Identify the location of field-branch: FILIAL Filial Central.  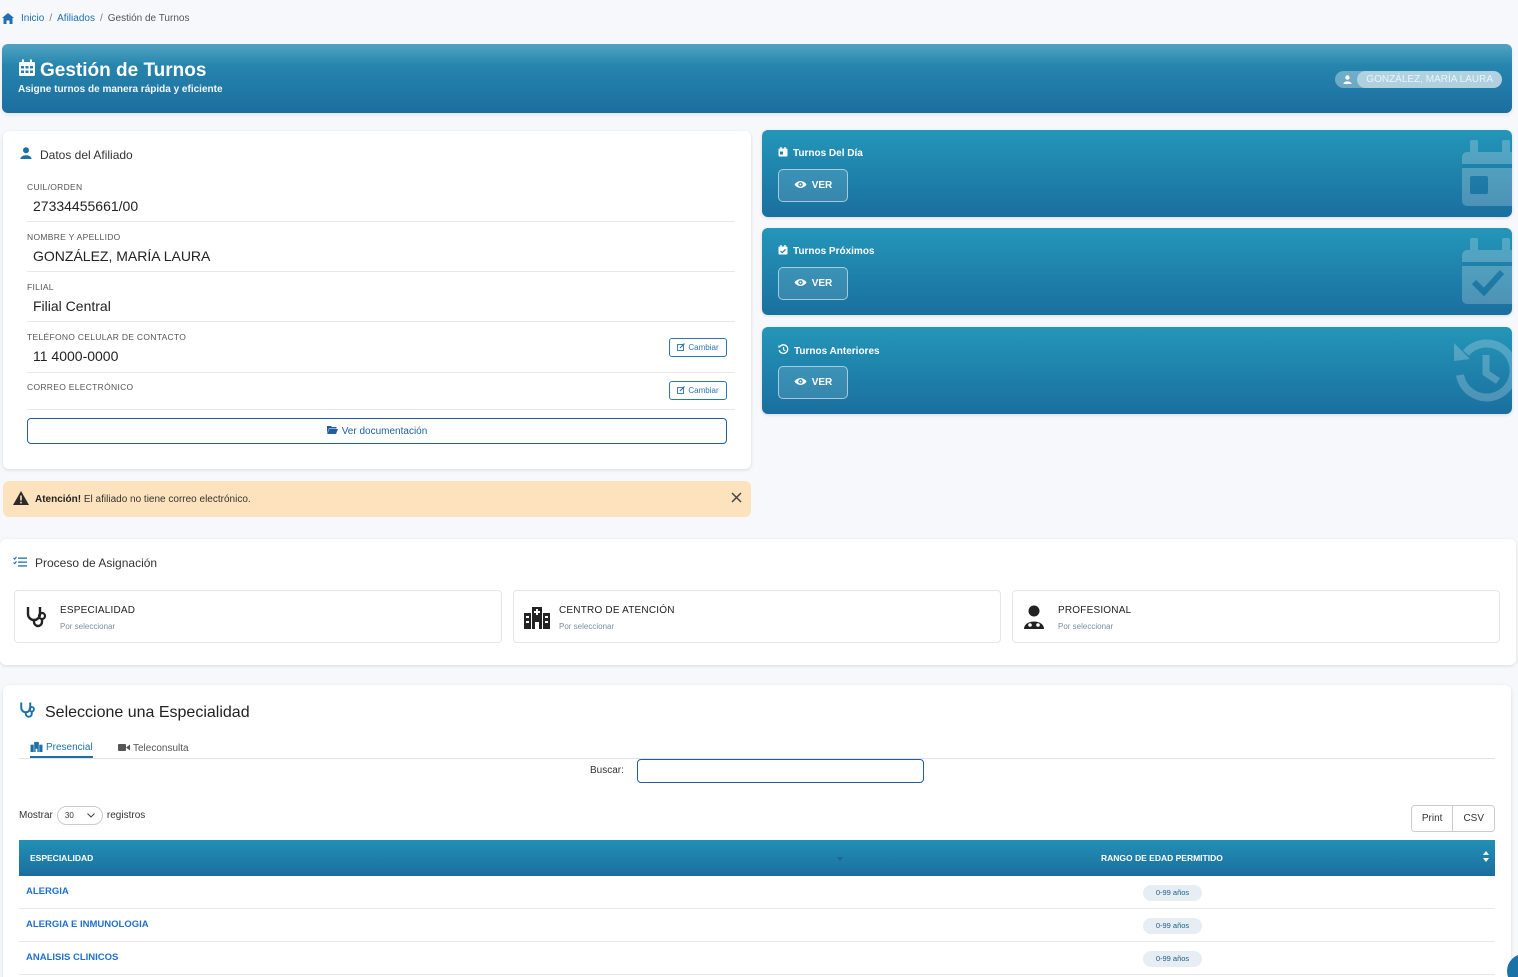
(381, 302).